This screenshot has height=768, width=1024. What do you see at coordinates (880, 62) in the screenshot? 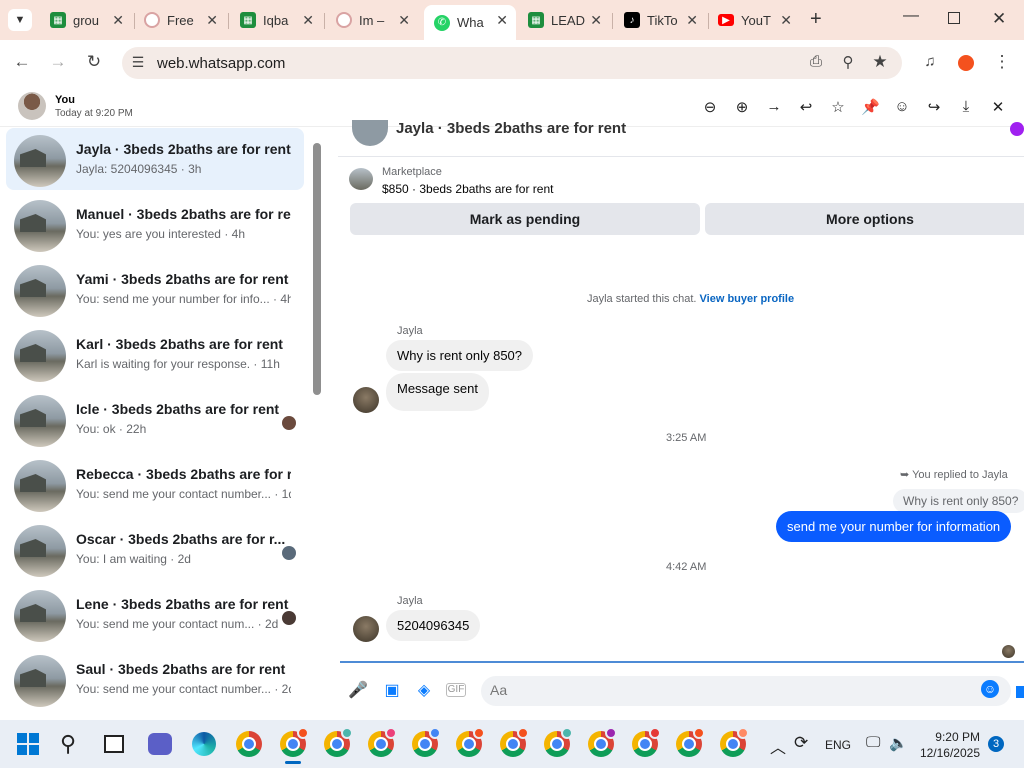
I see `bookmark-star-icon: ★` at bounding box center [880, 62].